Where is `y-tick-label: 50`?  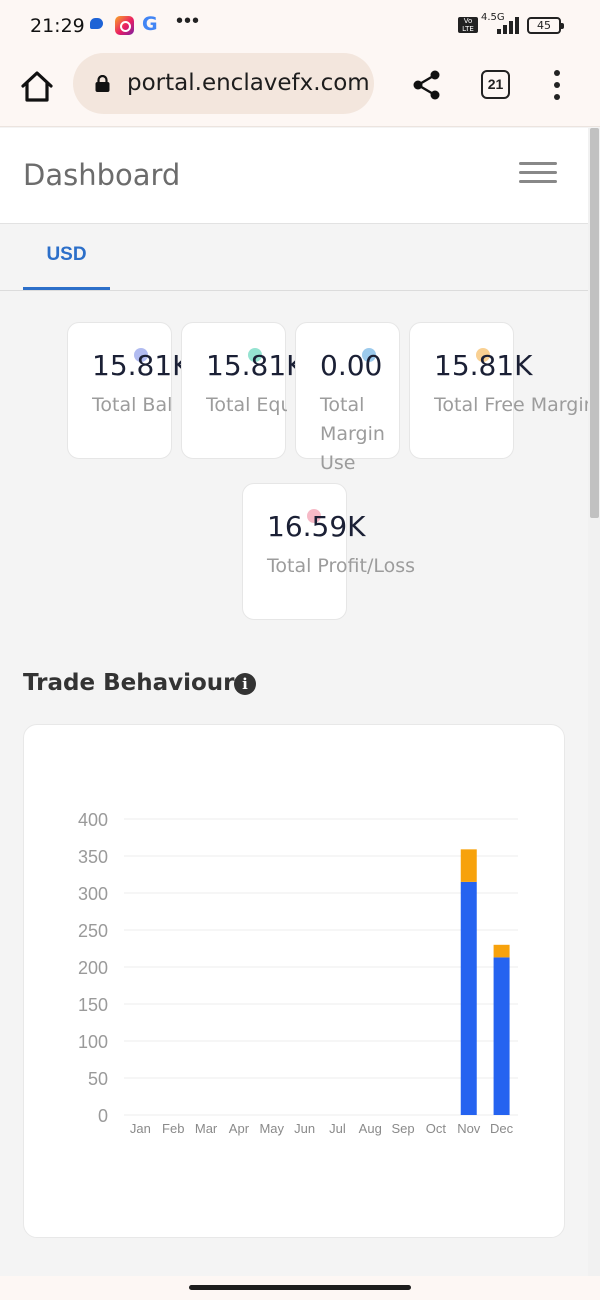 y-tick-label: 50 is located at coordinates (98, 1079).